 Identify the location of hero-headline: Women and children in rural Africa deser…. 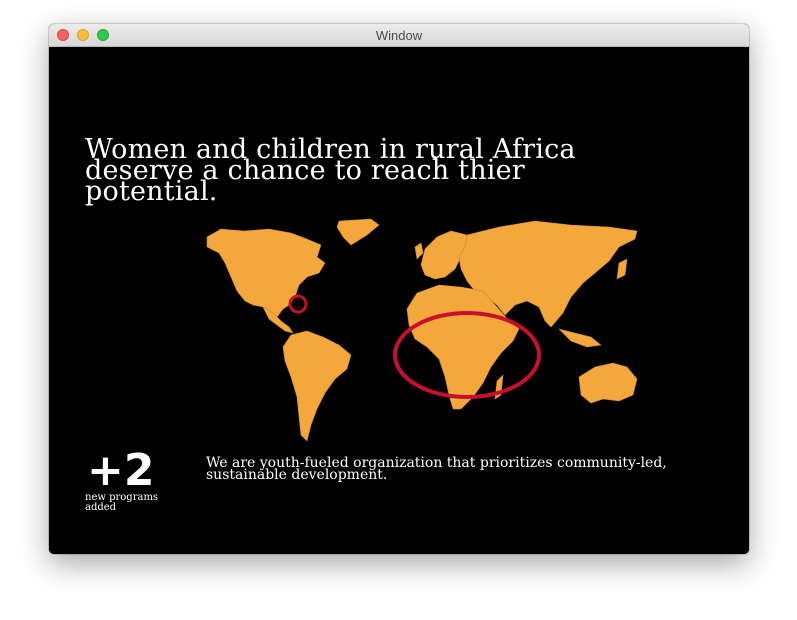
(330, 170).